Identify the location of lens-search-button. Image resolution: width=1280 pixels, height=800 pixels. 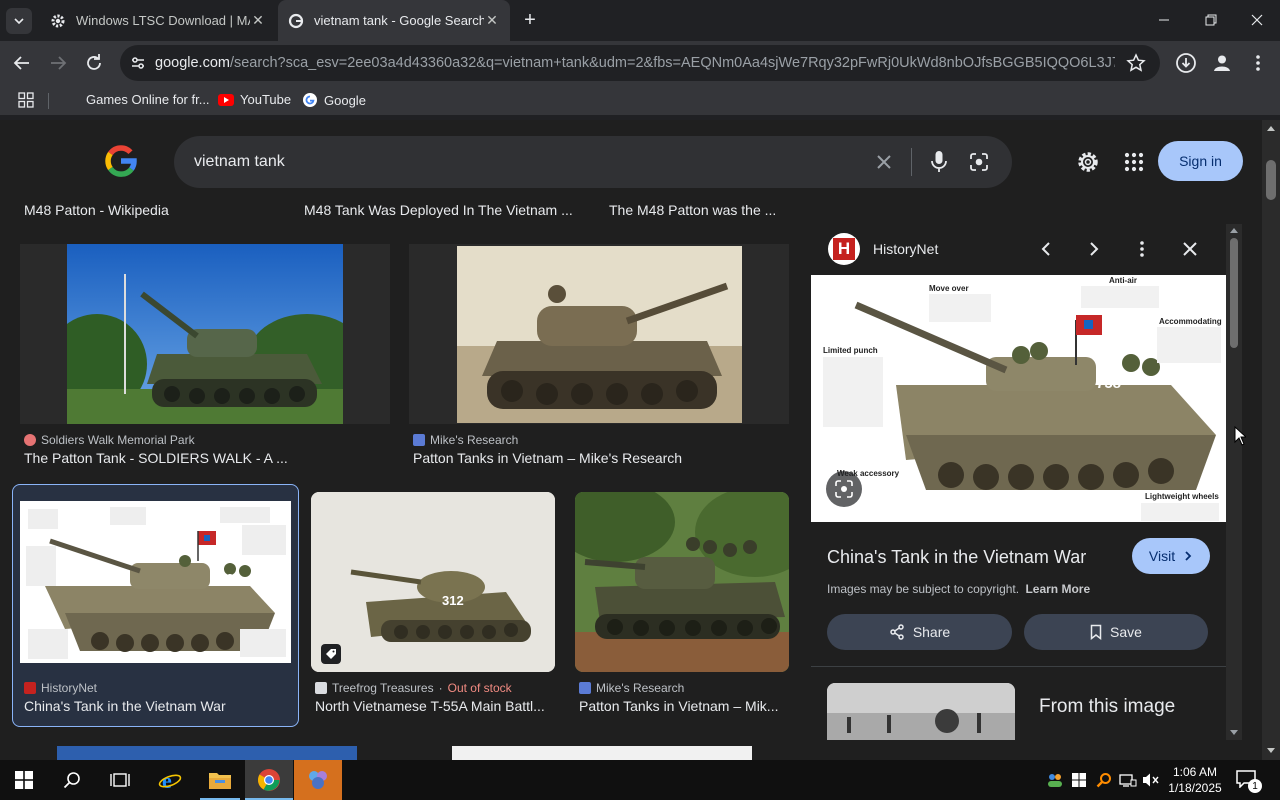
(844, 489).